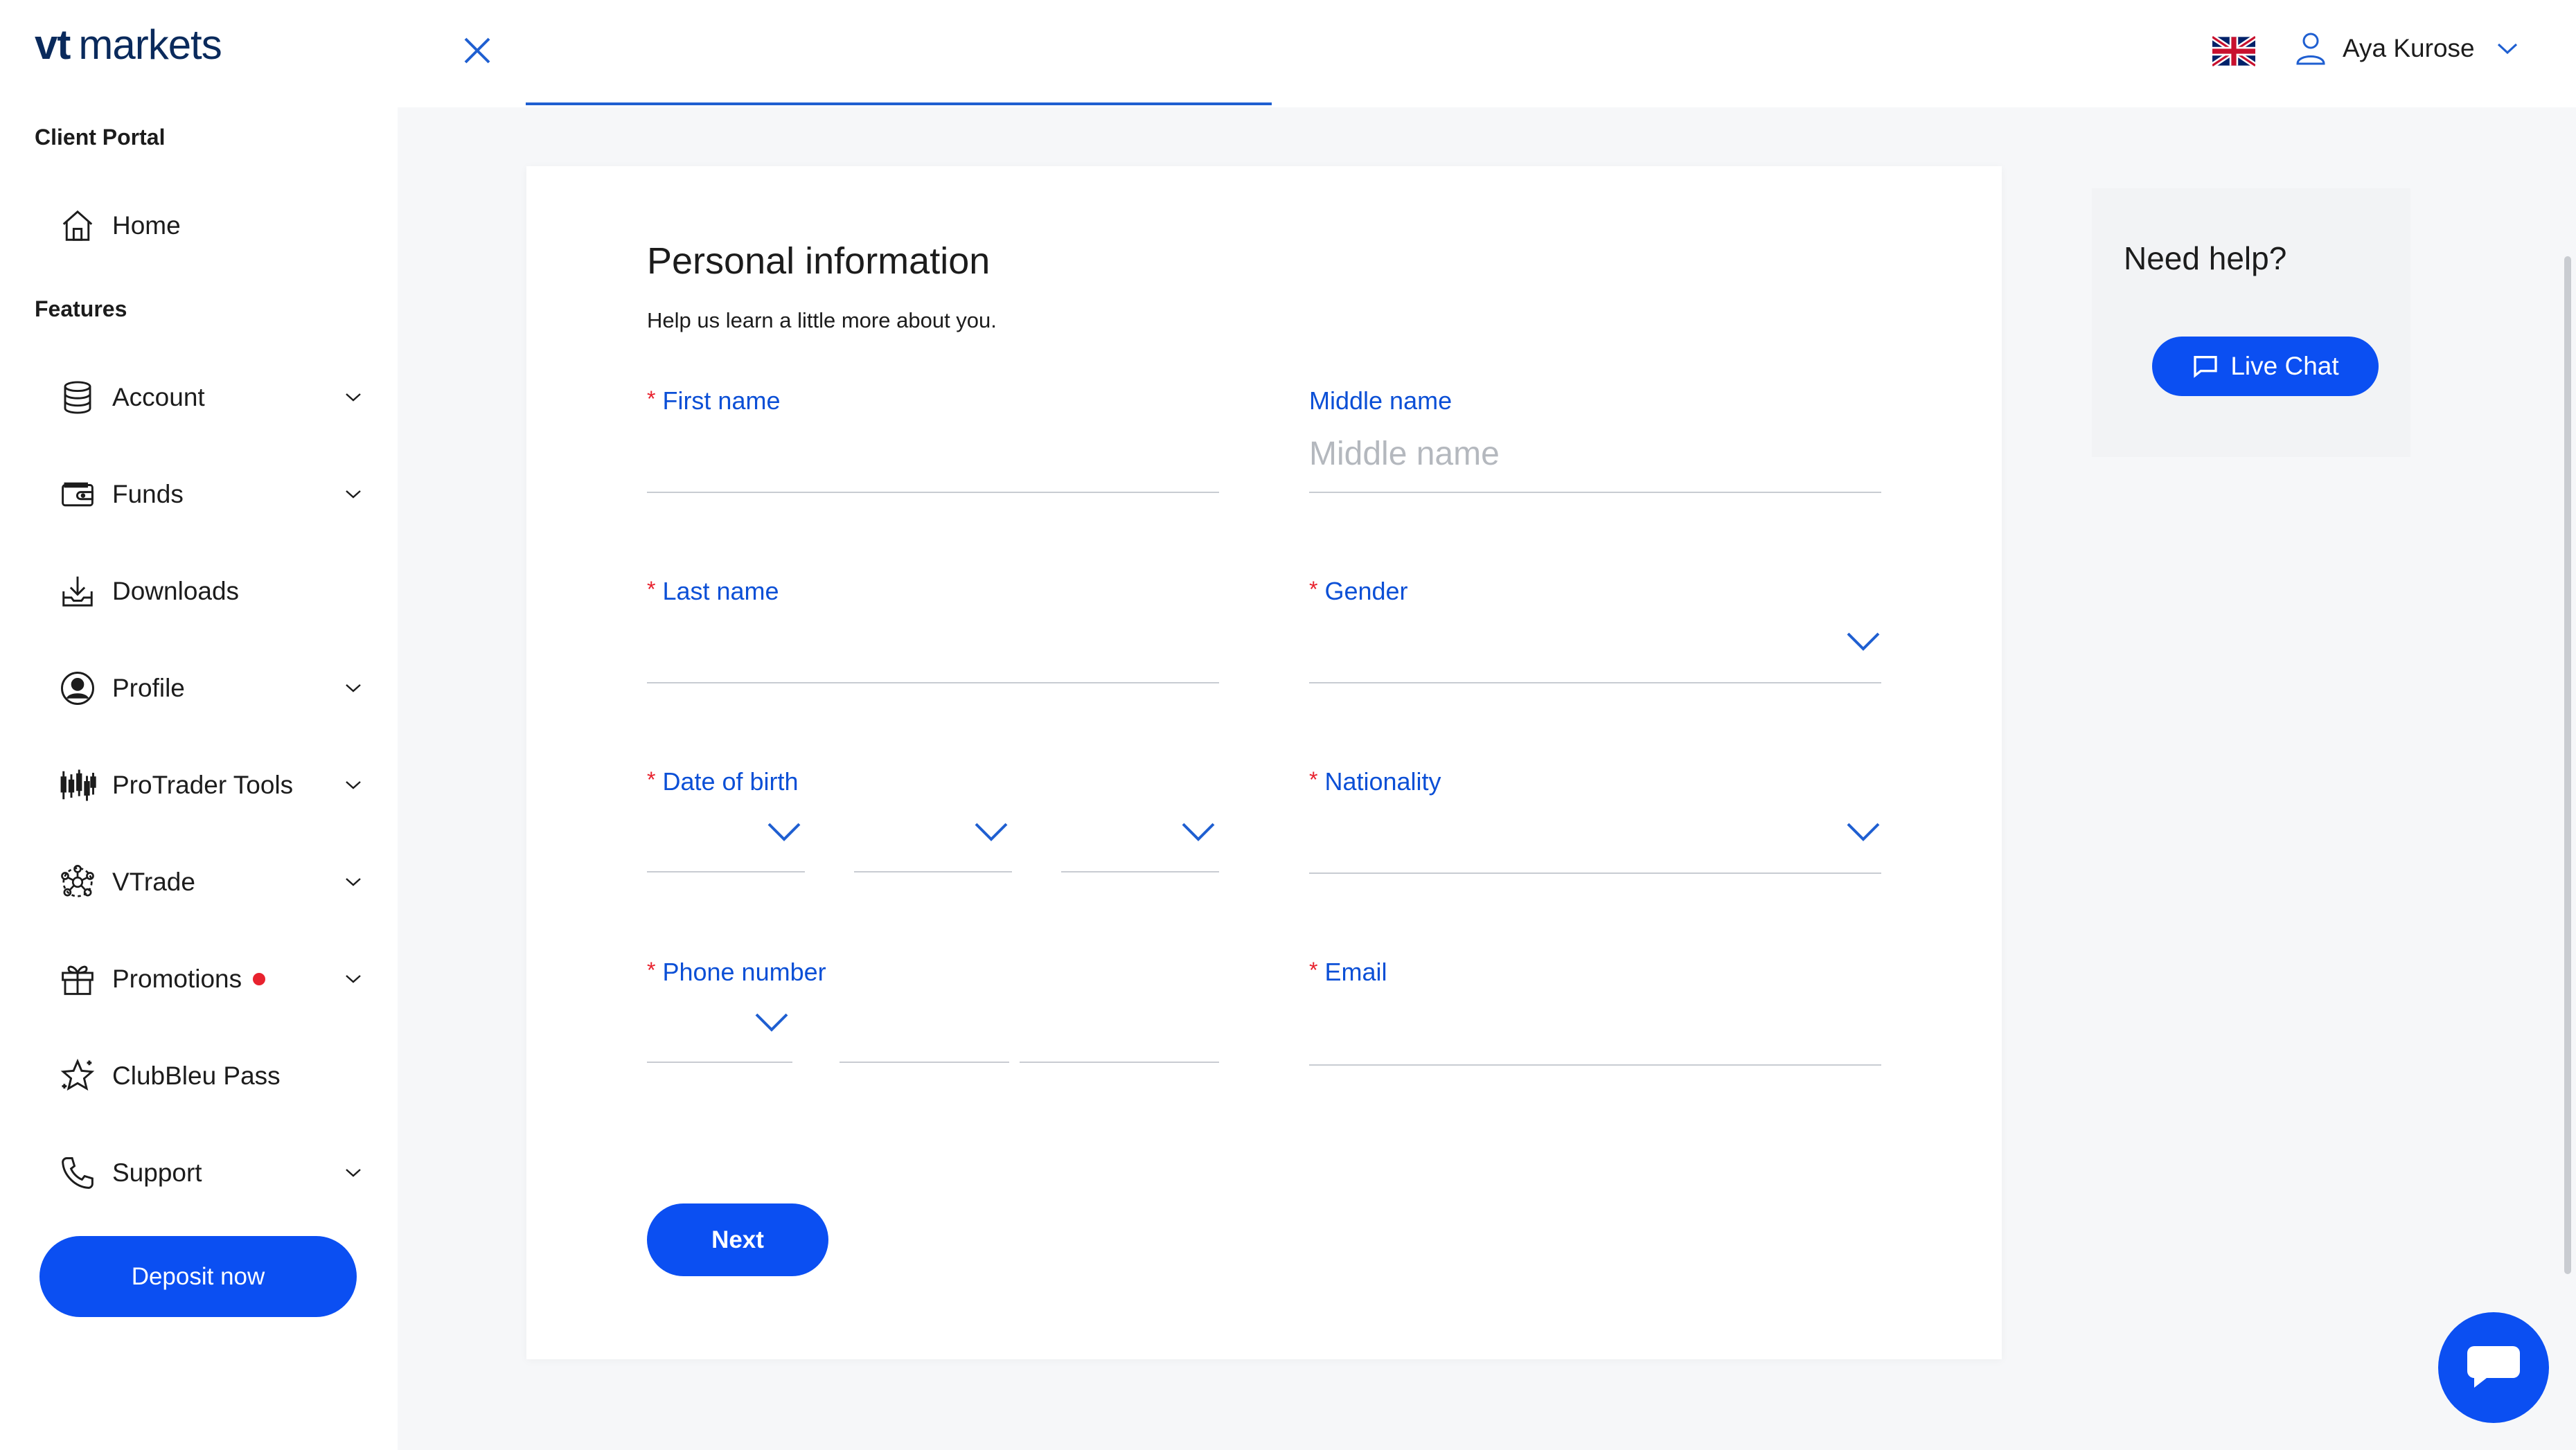 This screenshot has height=1450, width=2576. I want to click on first-name-underline, so click(933, 493).